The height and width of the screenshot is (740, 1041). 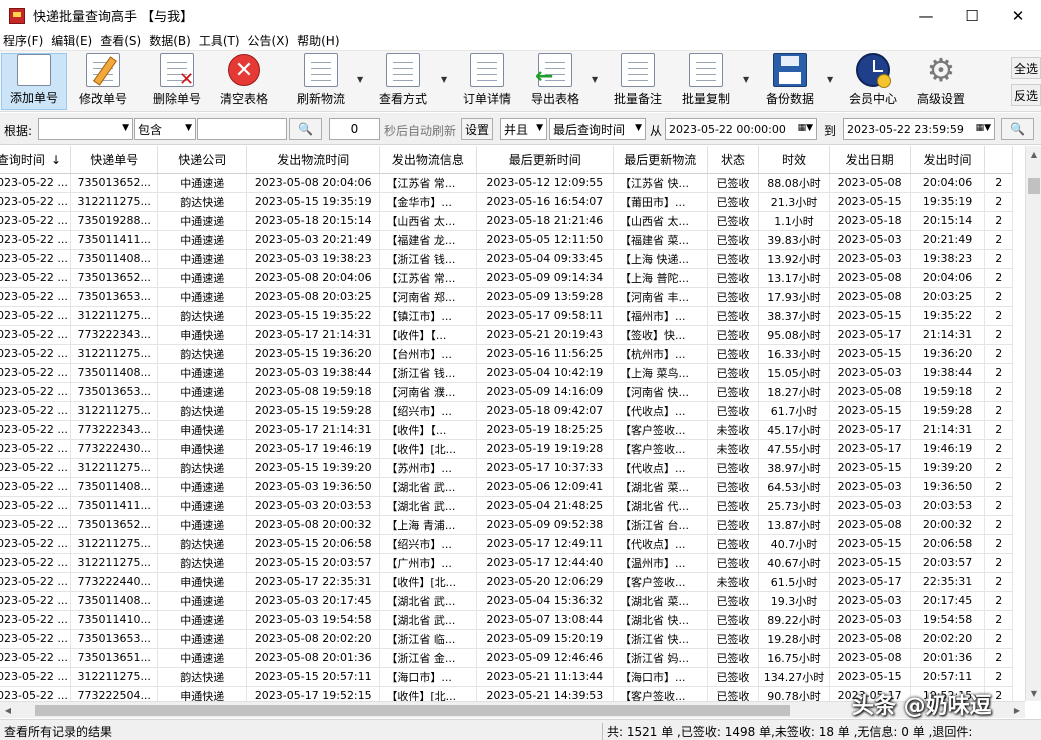 What do you see at coordinates (120, 40) in the screenshot?
I see `menu-view: 查看(S)` at bounding box center [120, 40].